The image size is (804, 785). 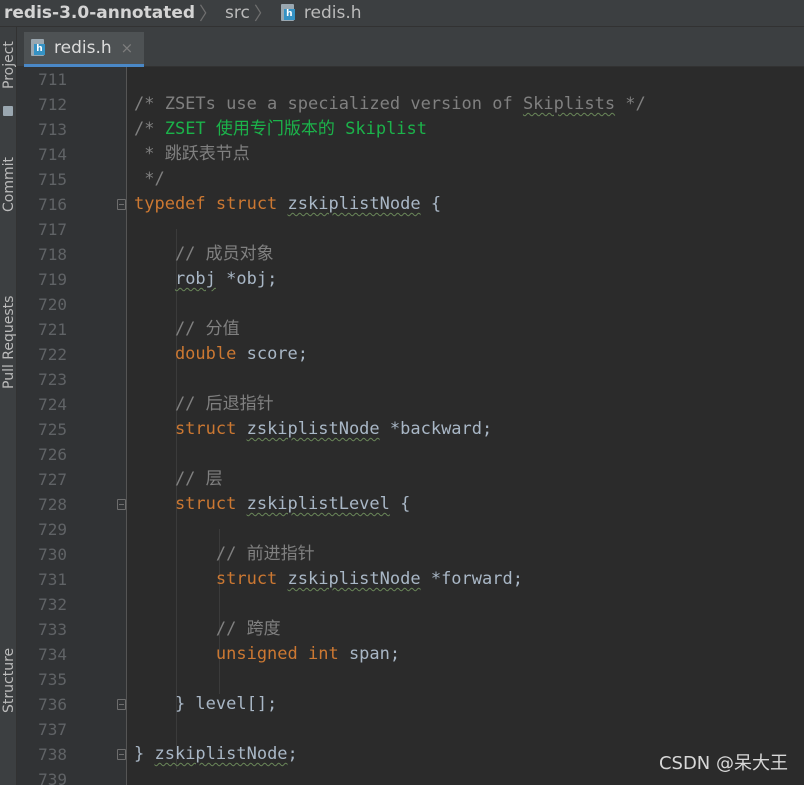 What do you see at coordinates (410, 629) in the screenshot?
I see `code-line: 733 // 跨度` at bounding box center [410, 629].